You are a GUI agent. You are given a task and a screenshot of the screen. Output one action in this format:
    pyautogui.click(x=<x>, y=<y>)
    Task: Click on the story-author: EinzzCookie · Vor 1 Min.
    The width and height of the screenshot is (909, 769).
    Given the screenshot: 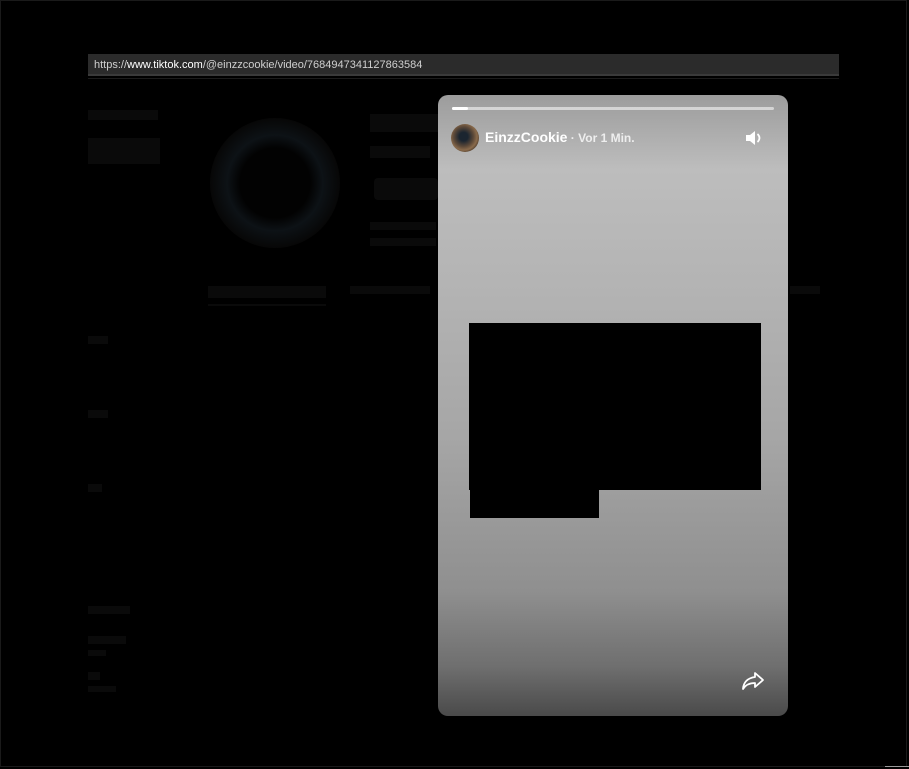 What is the action you would take?
    pyautogui.click(x=560, y=137)
    